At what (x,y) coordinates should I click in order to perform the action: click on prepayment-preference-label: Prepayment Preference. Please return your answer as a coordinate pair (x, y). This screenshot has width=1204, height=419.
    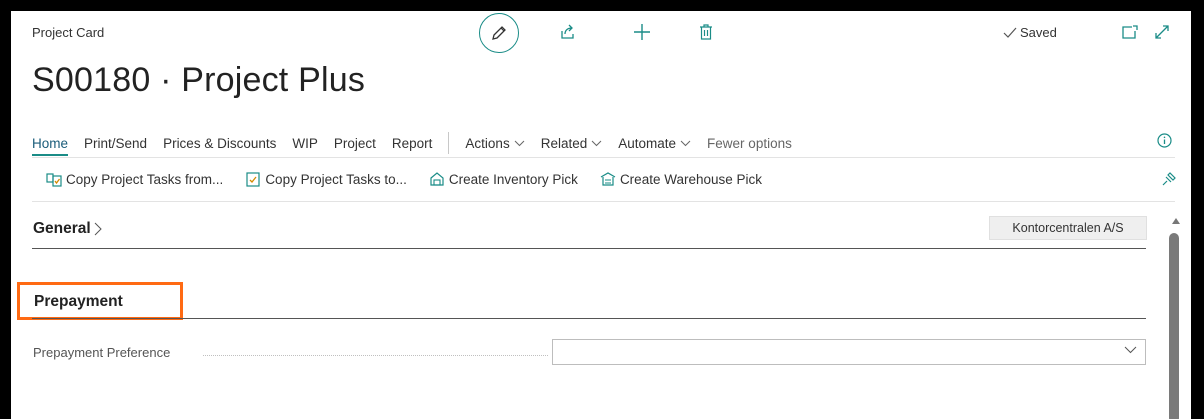
    Looking at the image, I should click on (102, 352).